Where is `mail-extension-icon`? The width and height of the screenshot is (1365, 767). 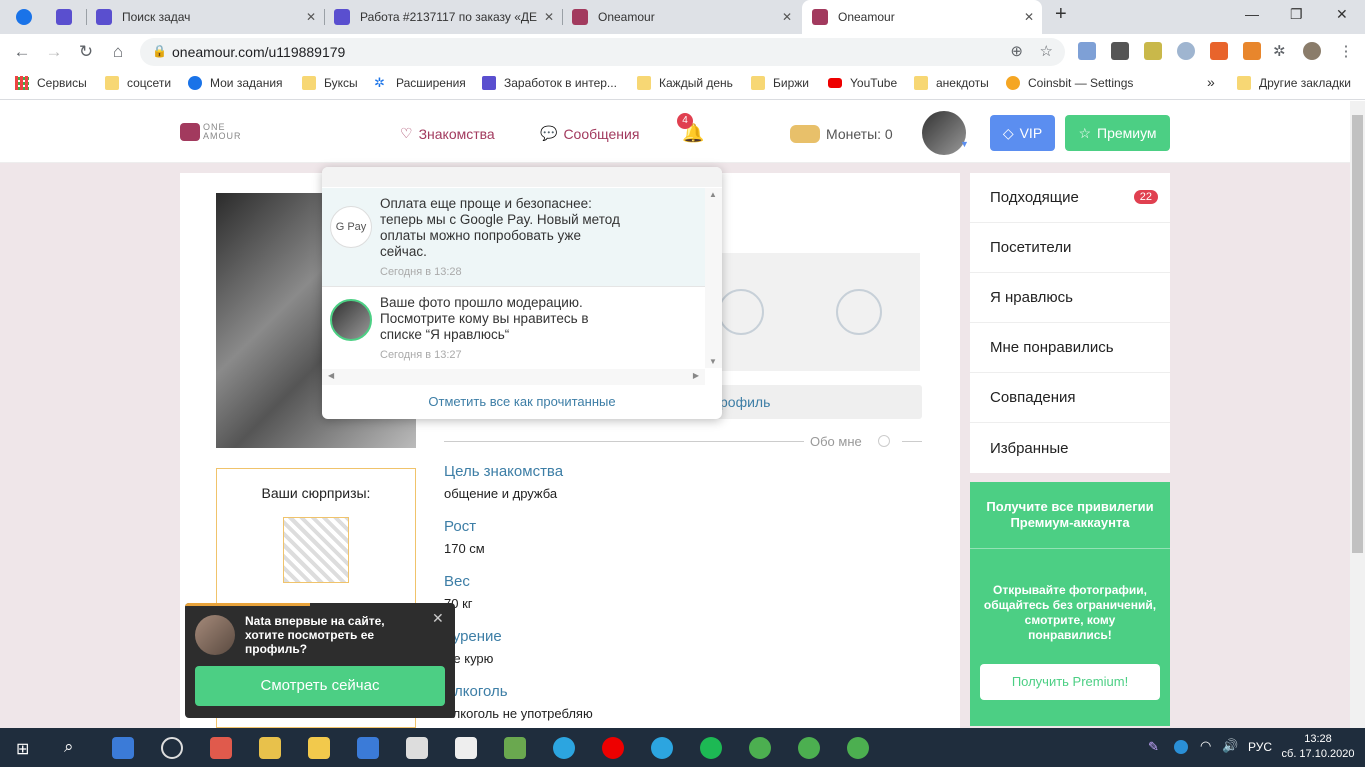
mail-extension-icon is located at coordinates (1087, 51).